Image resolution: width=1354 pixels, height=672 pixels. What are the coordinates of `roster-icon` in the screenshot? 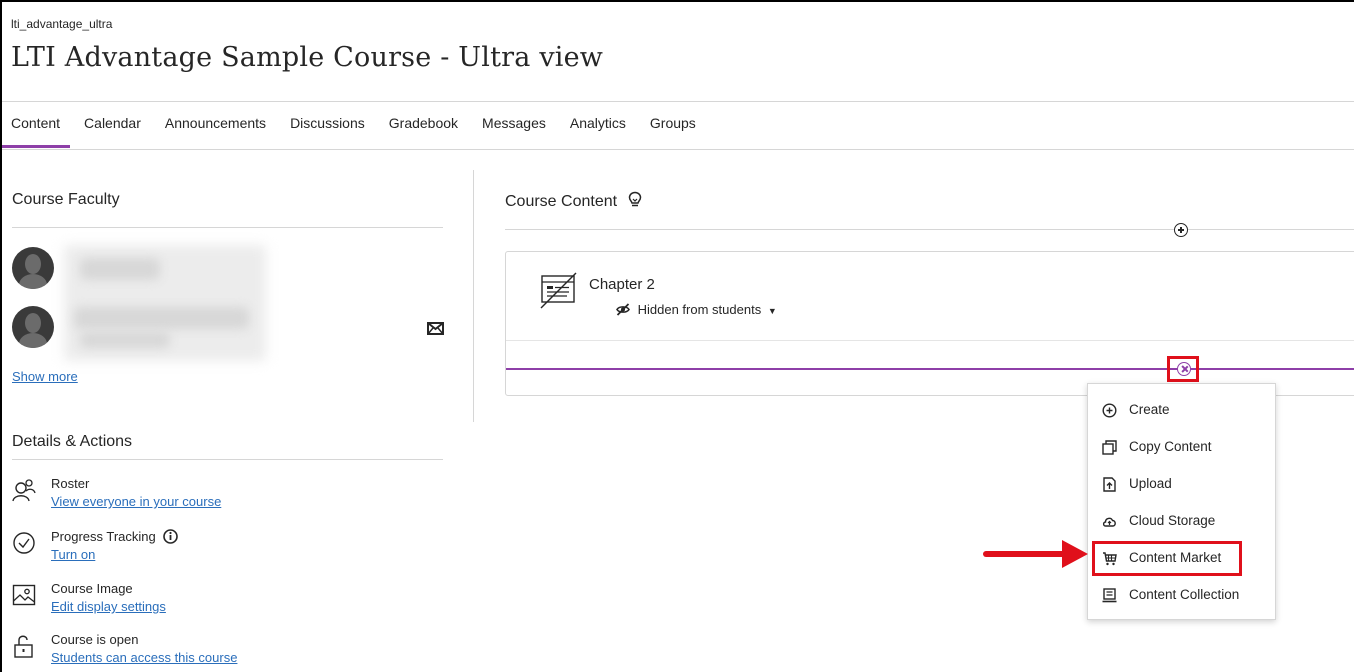 It's located at (24, 490).